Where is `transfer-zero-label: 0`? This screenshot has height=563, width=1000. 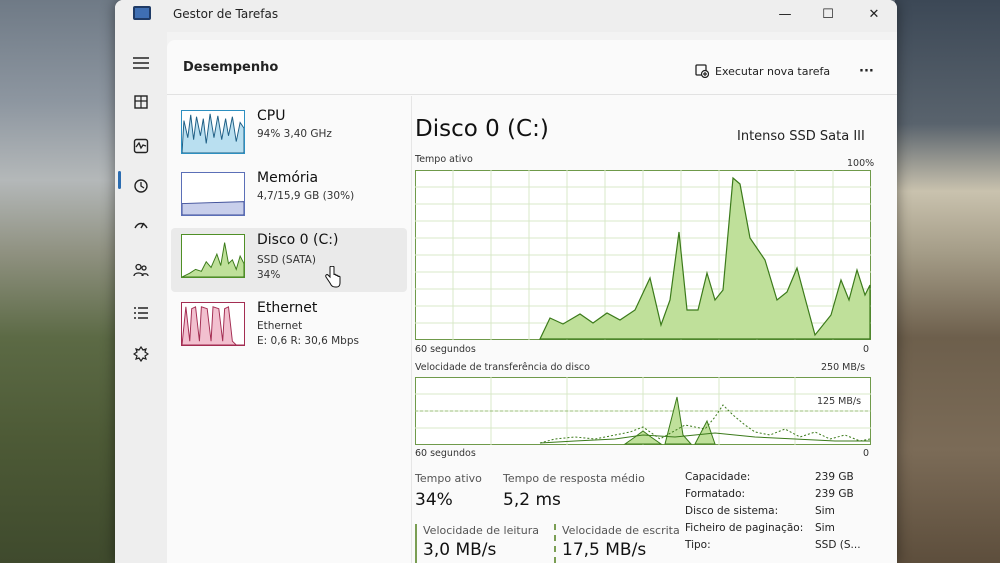
transfer-zero-label: 0 is located at coordinates (866, 453).